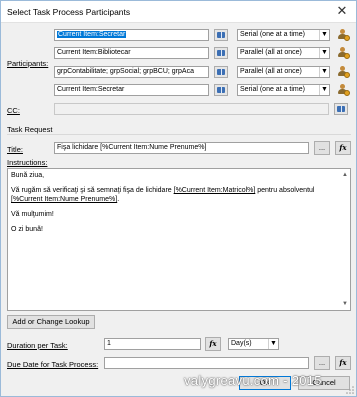  What do you see at coordinates (283, 35) in the screenshot?
I see `order-select-1: Serial (one at a time) ▼` at bounding box center [283, 35].